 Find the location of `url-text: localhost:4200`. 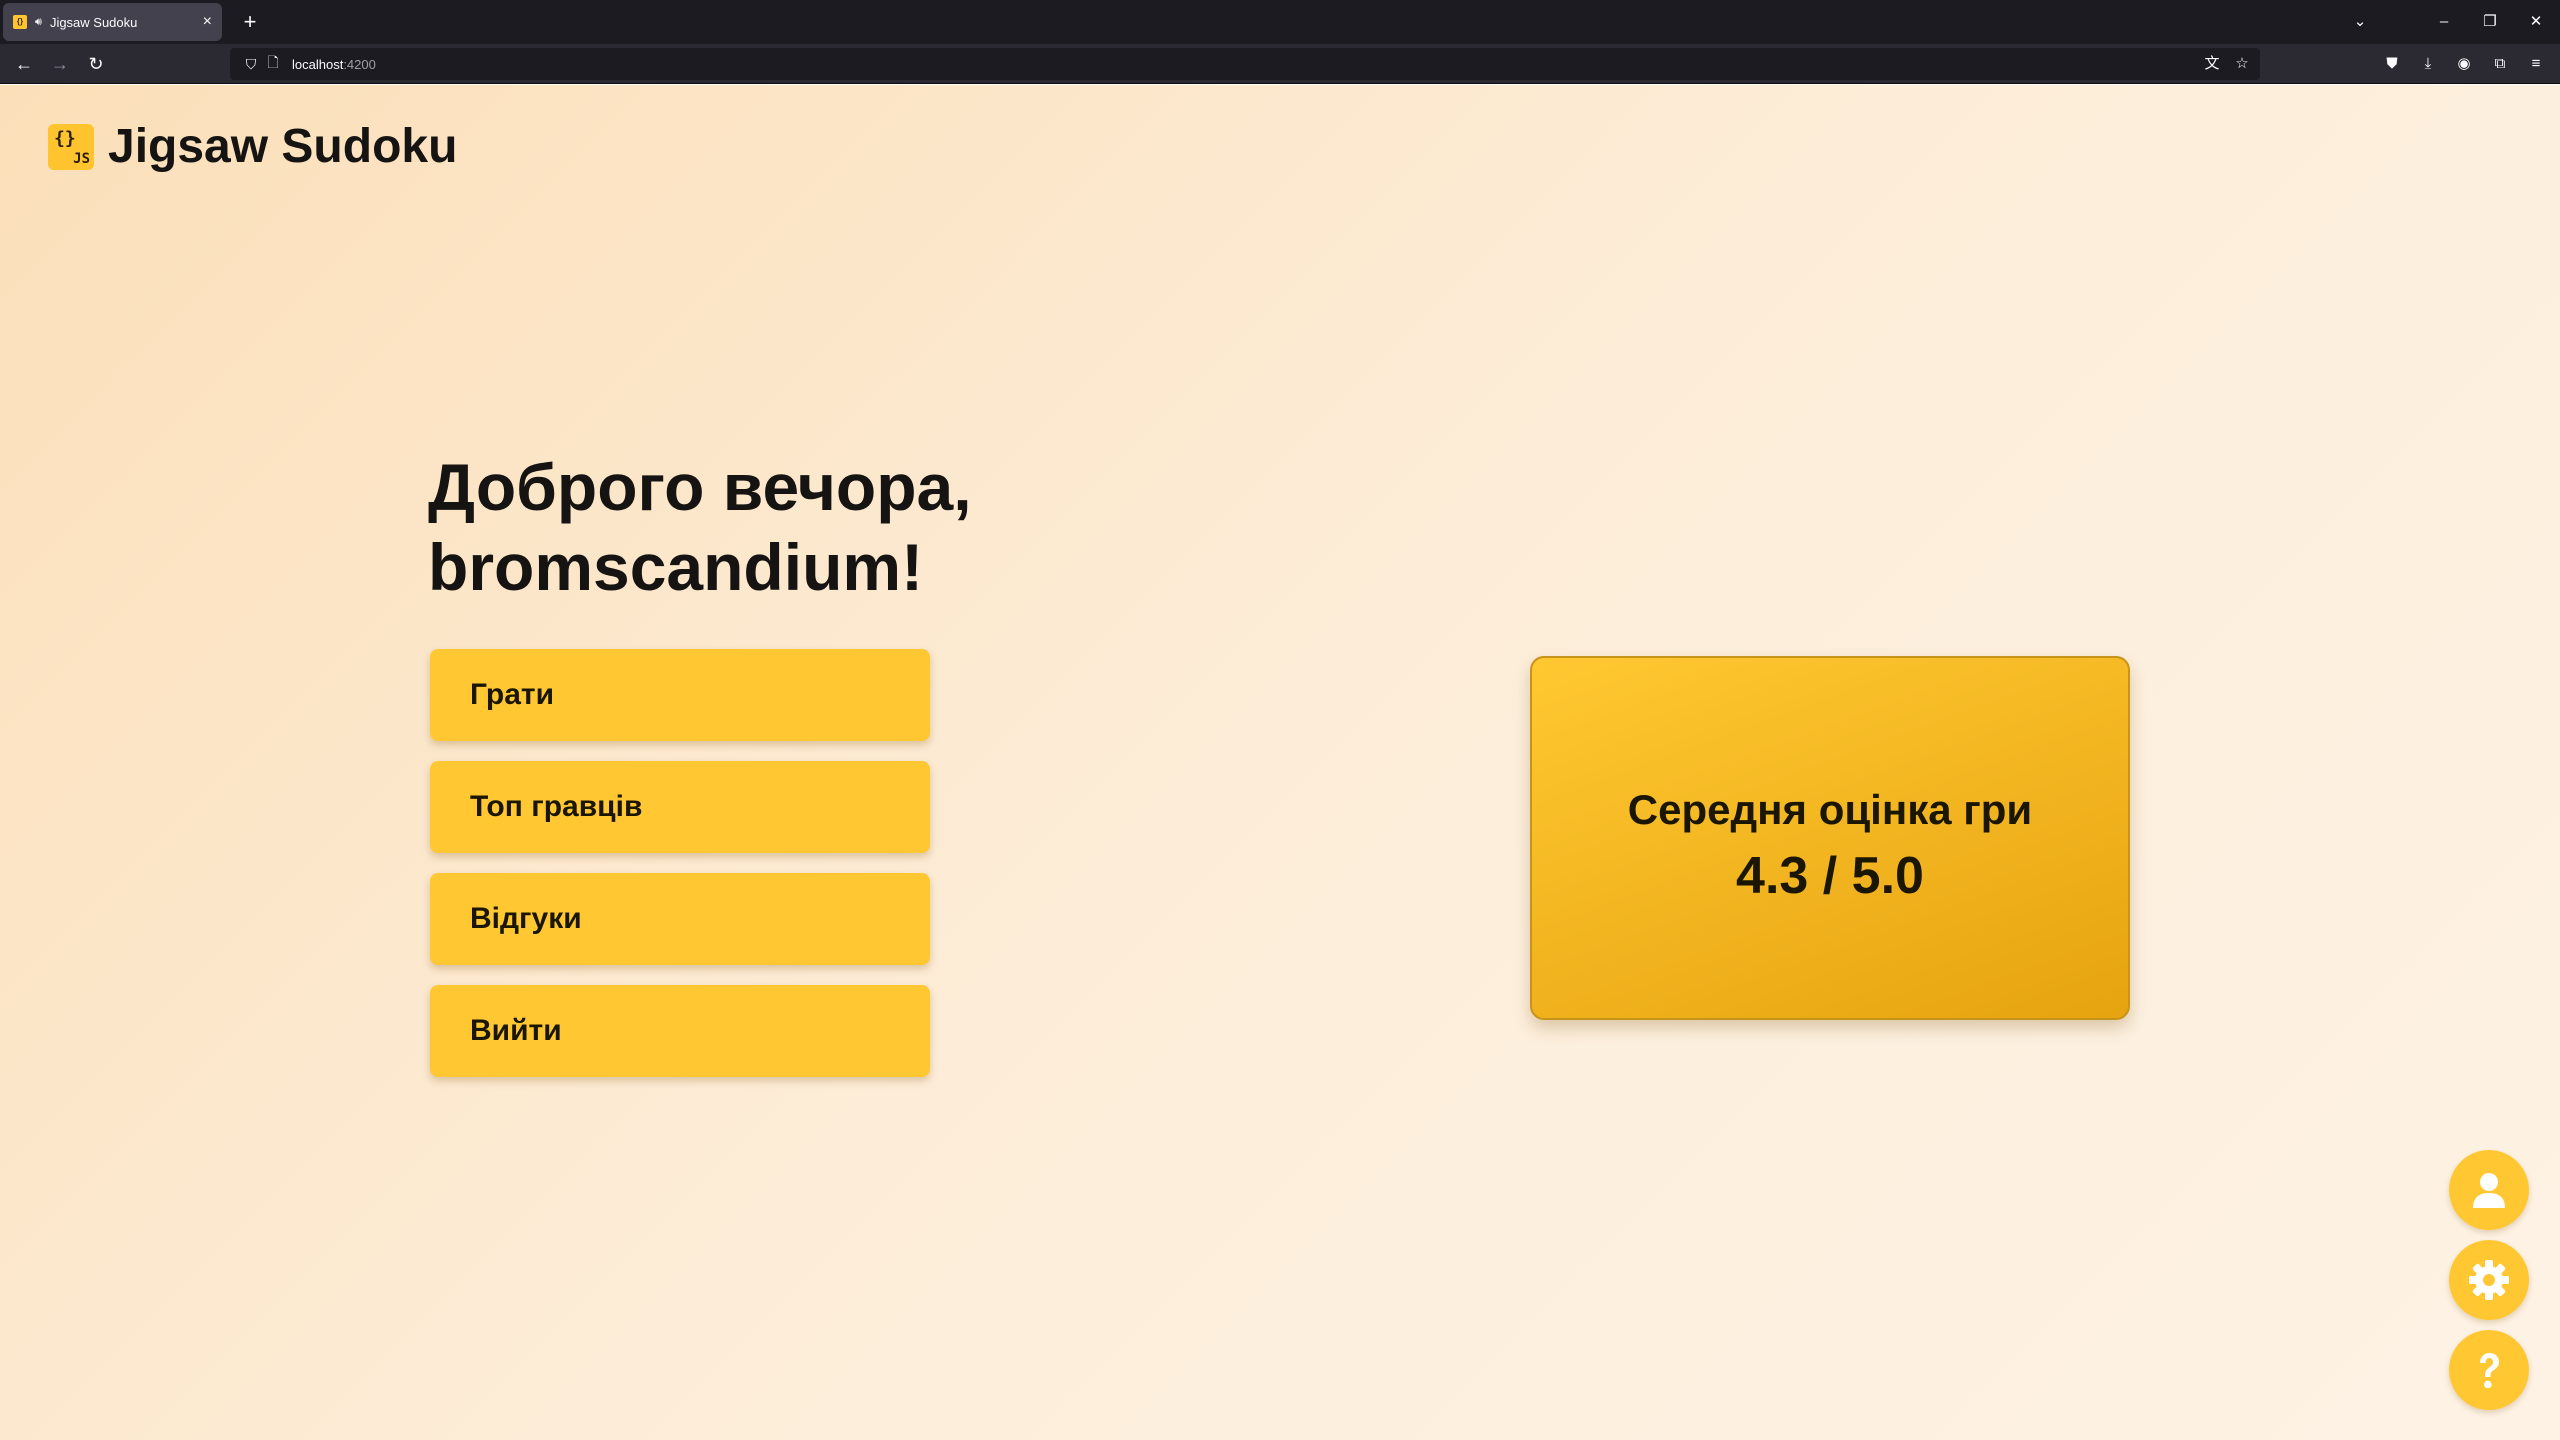

url-text: localhost:4200 is located at coordinates (334, 64).